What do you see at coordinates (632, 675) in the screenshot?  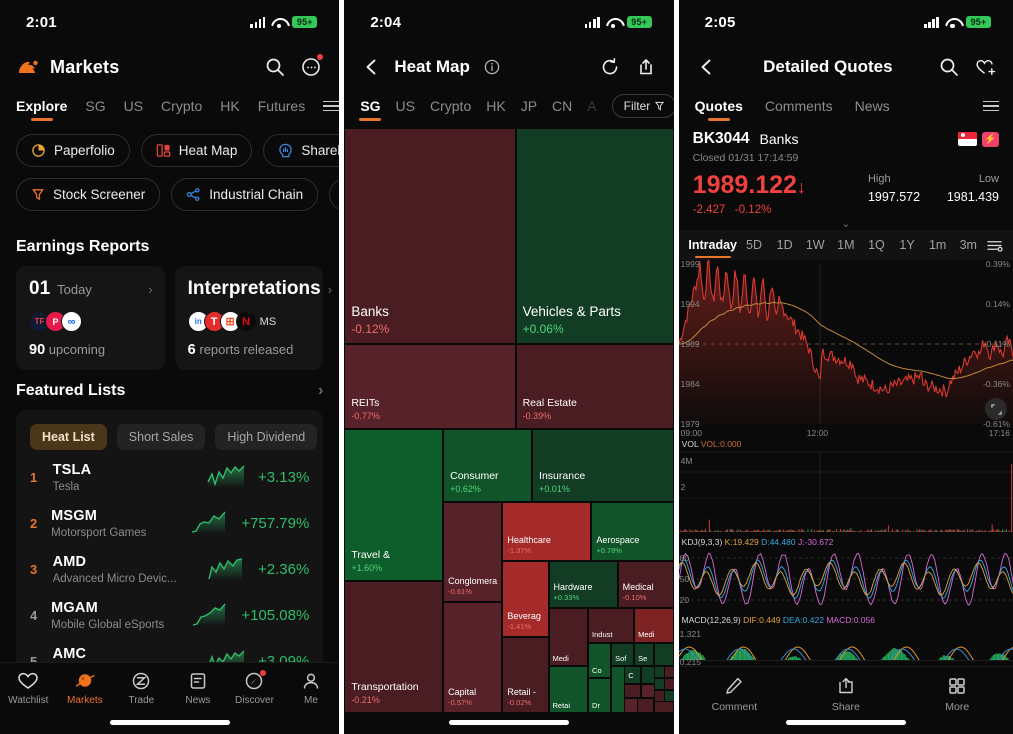 I see `heatmap-tile-c: C` at bounding box center [632, 675].